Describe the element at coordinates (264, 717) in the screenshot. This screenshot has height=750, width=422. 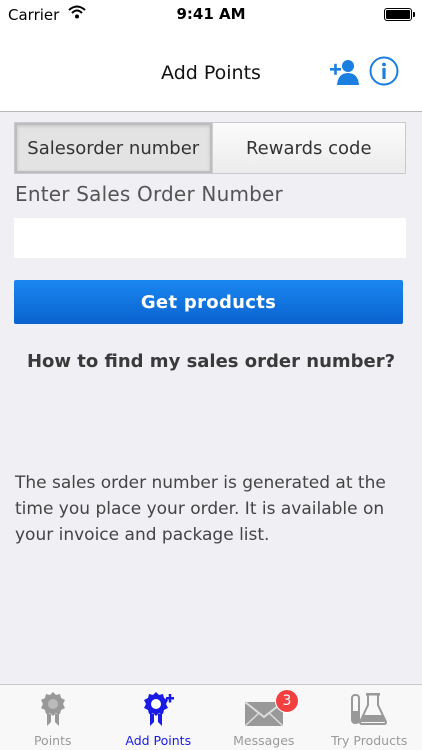
I see `tab-messages: 3 Messages` at that location.